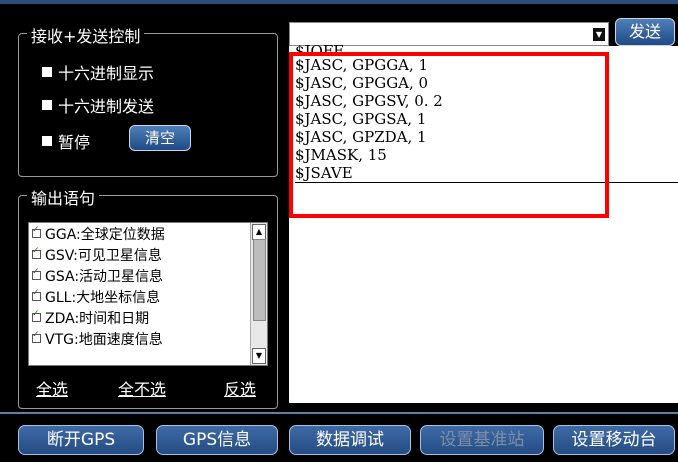 The image size is (678, 462). What do you see at coordinates (105, 234) in the screenshot?
I see `list-item-label: GGA:全球定位数据` at bounding box center [105, 234].